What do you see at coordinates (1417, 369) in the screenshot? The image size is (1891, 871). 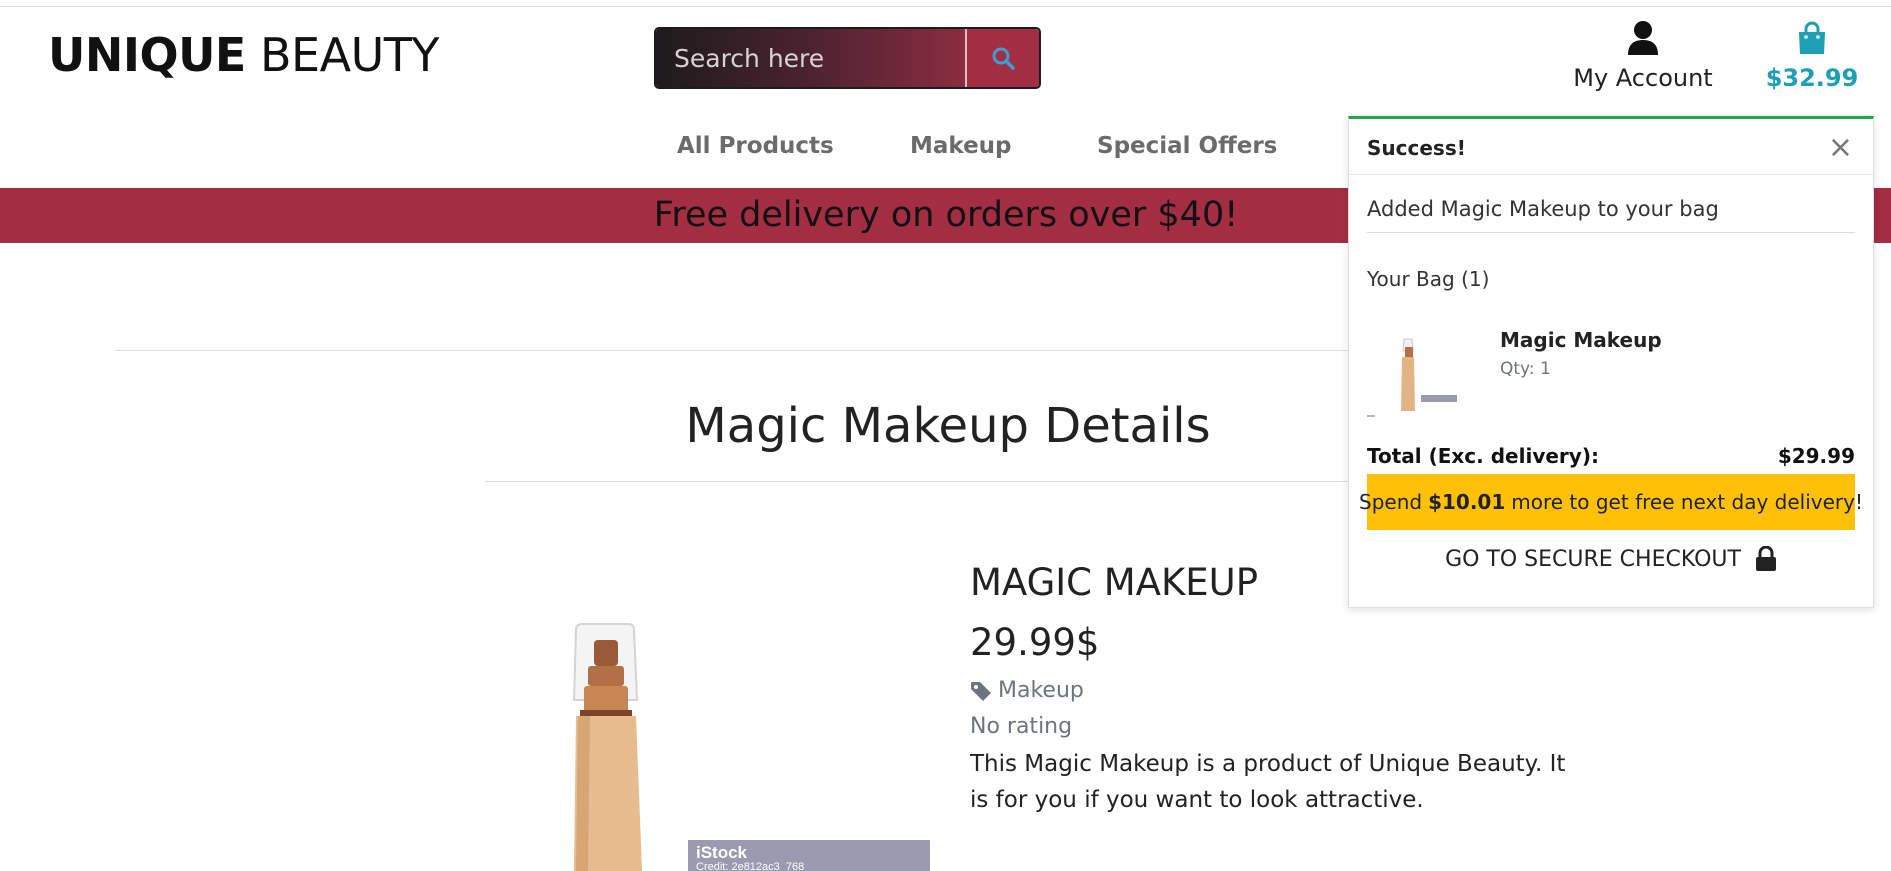 I see `bag-item-thumbnail` at bounding box center [1417, 369].